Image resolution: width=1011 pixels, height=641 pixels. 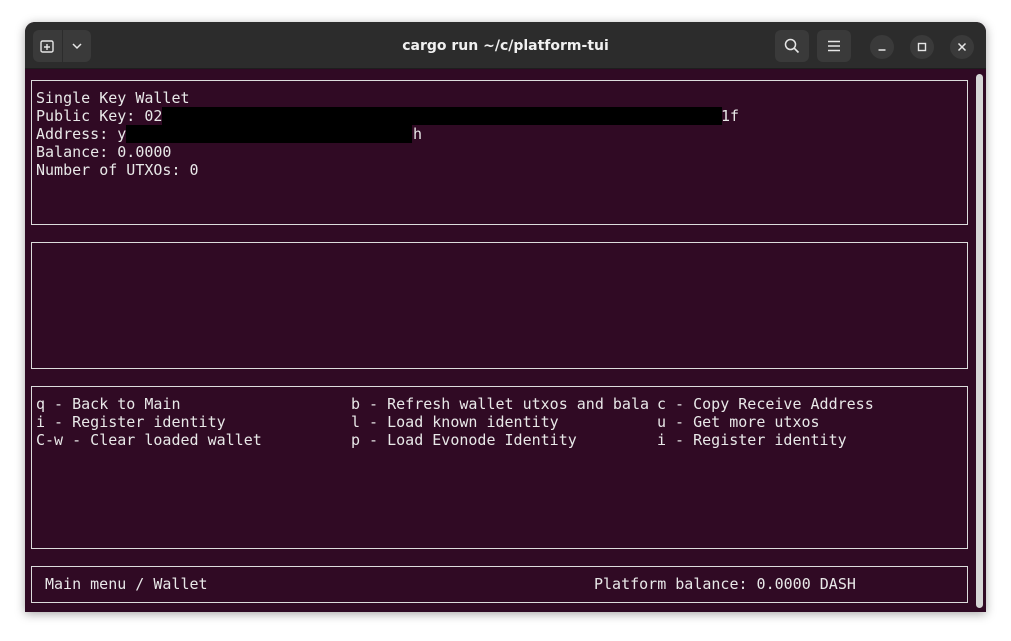 What do you see at coordinates (126, 584) in the screenshot?
I see `breadcrumb: Main menu / Wallet` at bounding box center [126, 584].